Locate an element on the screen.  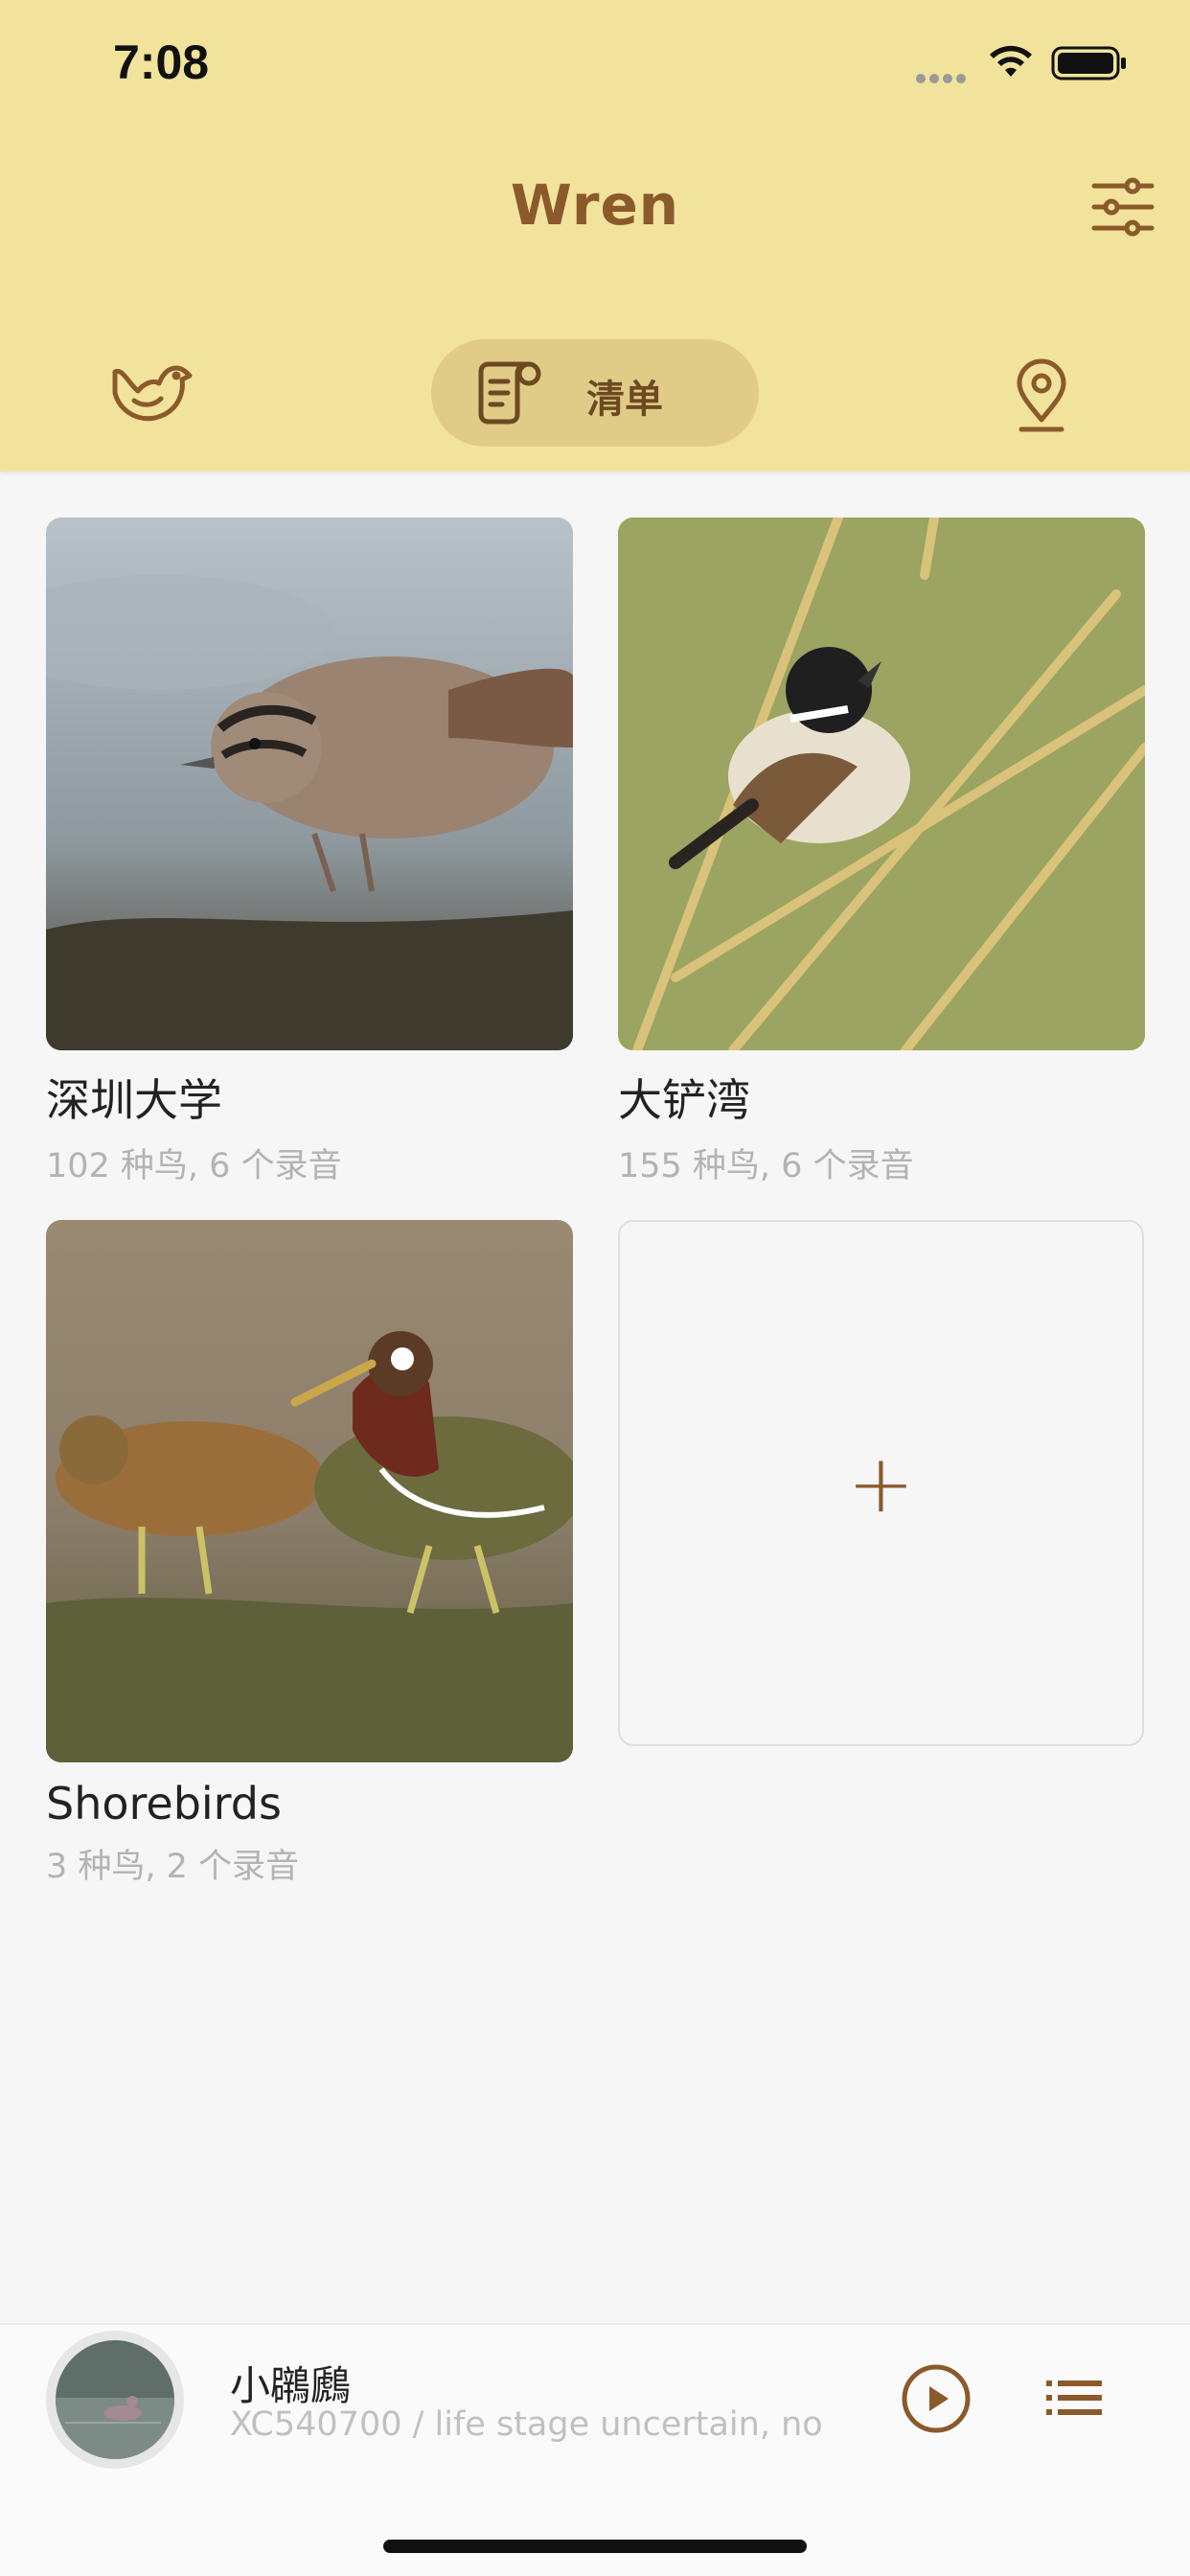
home-indicator is located at coordinates (595, 2546).